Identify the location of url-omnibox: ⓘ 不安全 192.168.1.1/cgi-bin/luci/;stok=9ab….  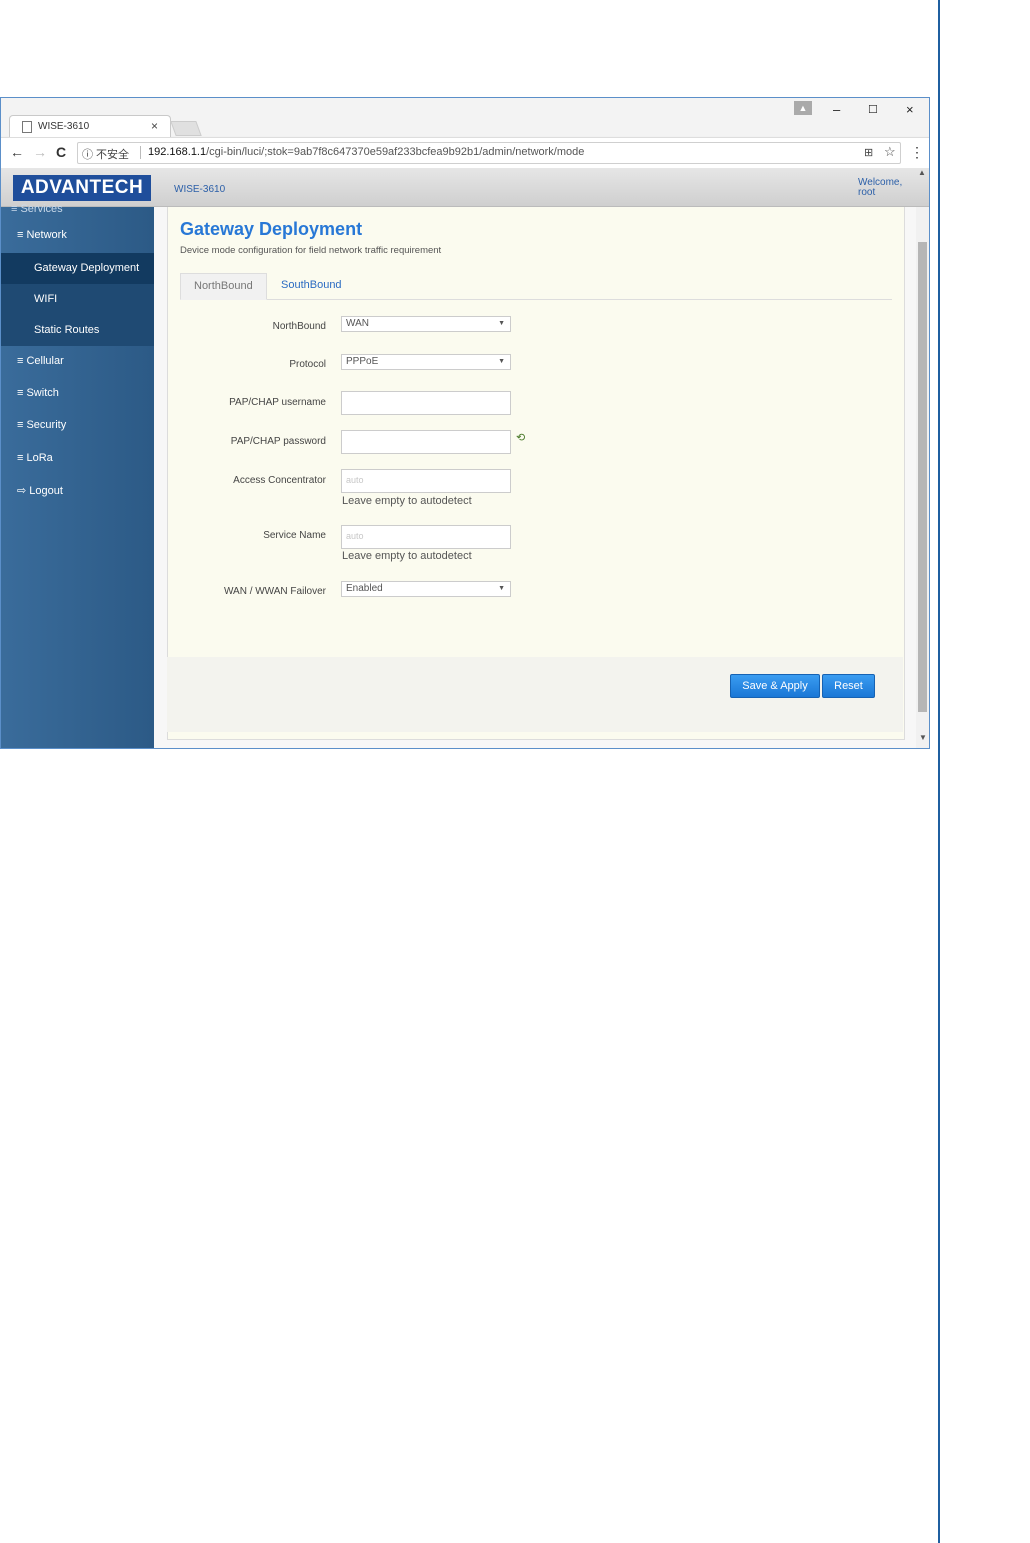
(489, 153).